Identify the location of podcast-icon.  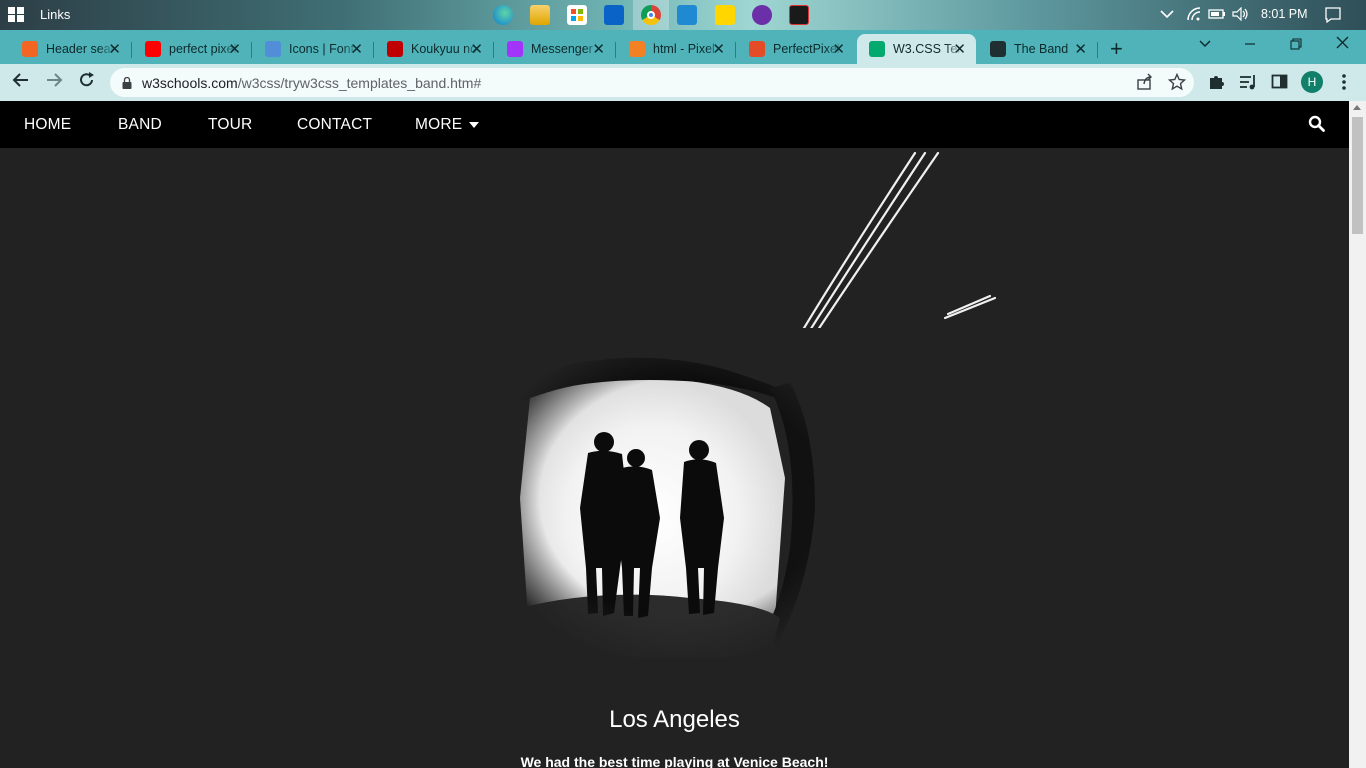
(762, 15).